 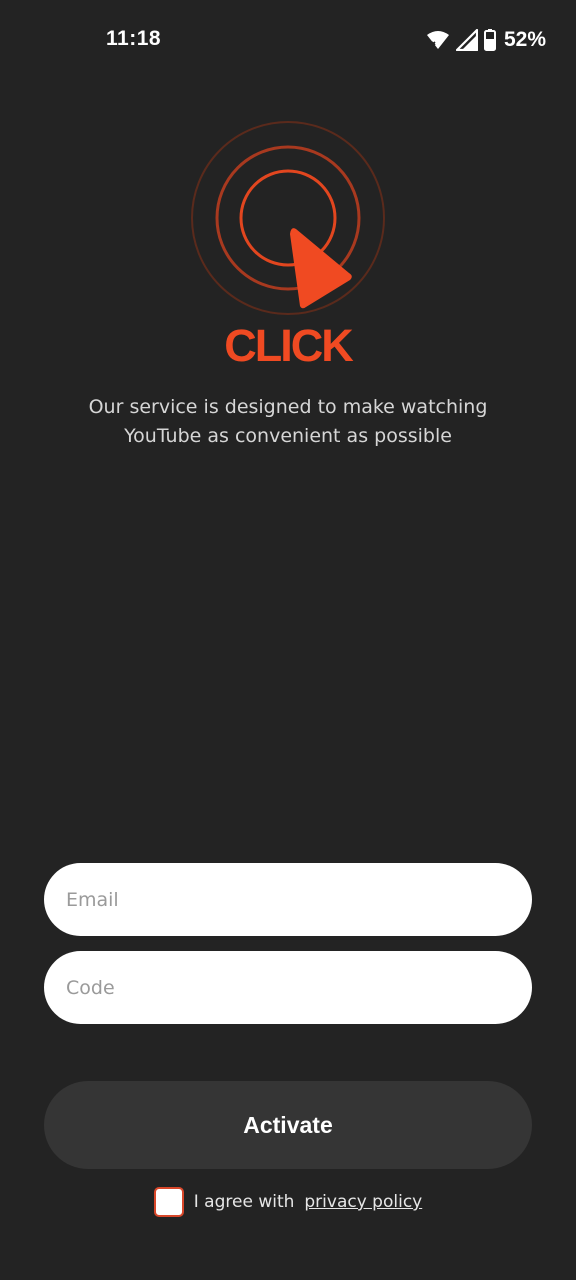 I want to click on status-time: 11:18, so click(x=134, y=38).